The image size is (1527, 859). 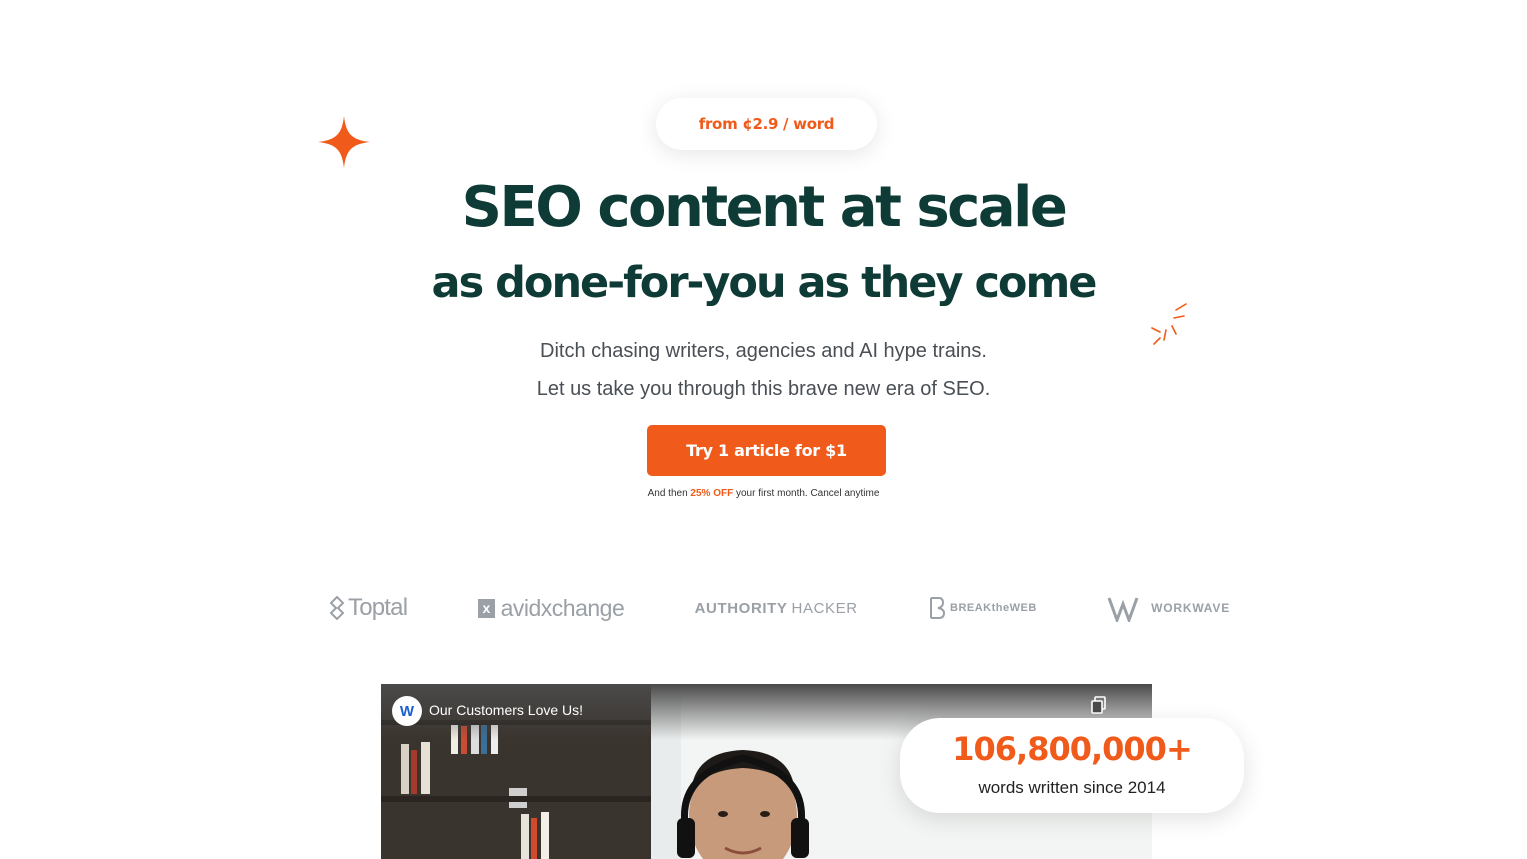 I want to click on cta-note-suffix: your first month. Cancel anytime, so click(x=806, y=493).